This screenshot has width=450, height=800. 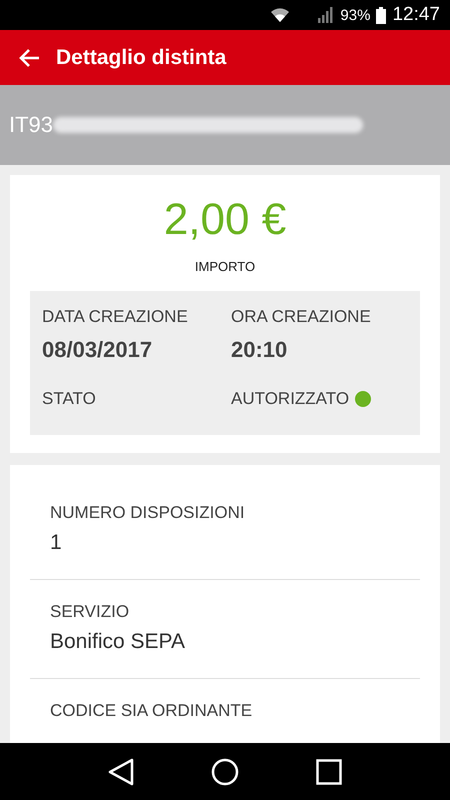 I want to click on screen-title: Dettaglio distinta, so click(x=141, y=58).